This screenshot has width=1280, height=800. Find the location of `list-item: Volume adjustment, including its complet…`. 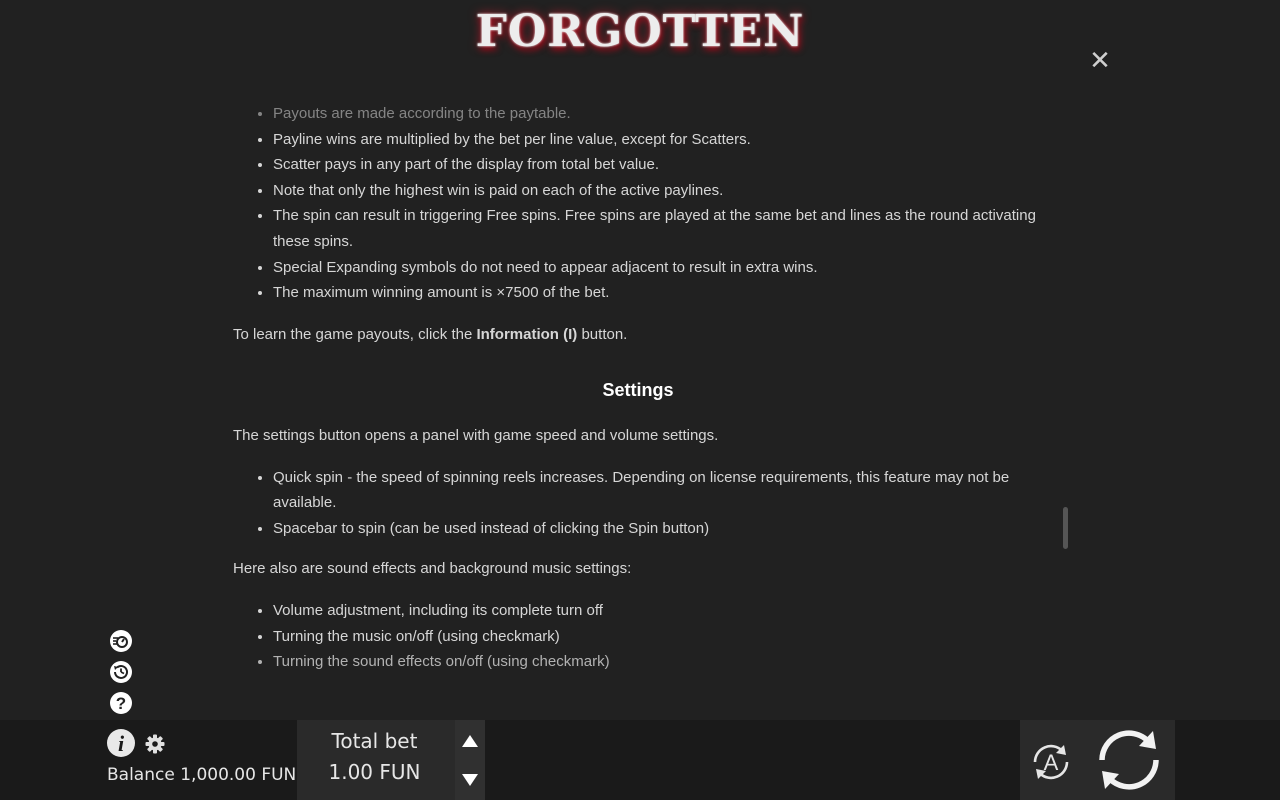

list-item: Volume adjustment, including its complet… is located at coordinates (658, 611).